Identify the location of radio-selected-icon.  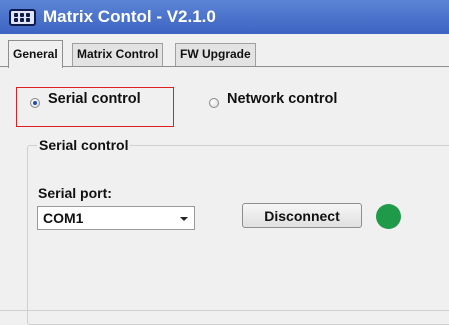
(35, 103).